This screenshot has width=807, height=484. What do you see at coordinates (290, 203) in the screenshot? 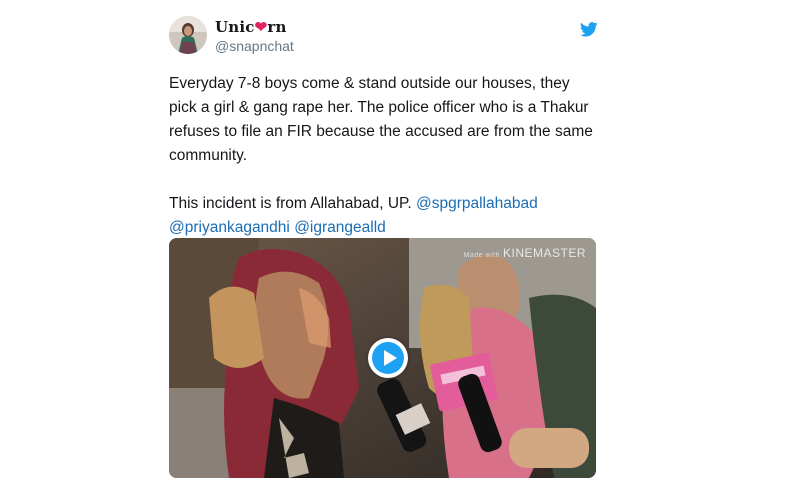
I see `tweet-text-location: This incident is from Allahabad, UP.` at bounding box center [290, 203].